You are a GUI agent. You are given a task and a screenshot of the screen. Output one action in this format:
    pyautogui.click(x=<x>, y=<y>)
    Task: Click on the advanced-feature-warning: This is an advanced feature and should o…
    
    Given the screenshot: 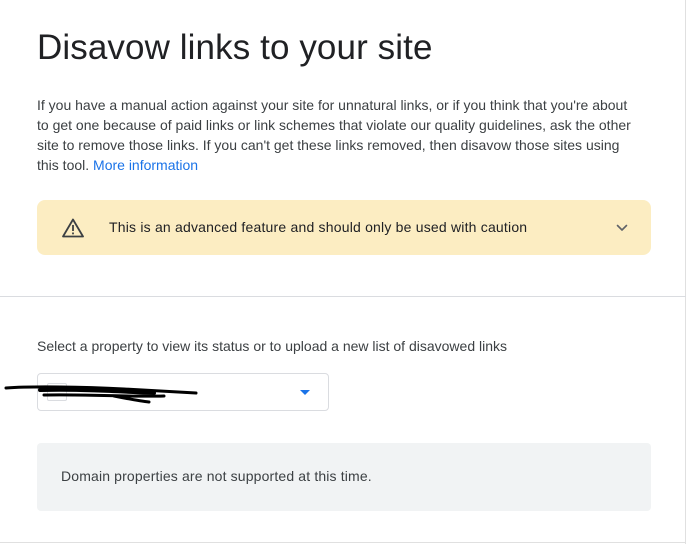 What is the action you would take?
    pyautogui.click(x=344, y=227)
    